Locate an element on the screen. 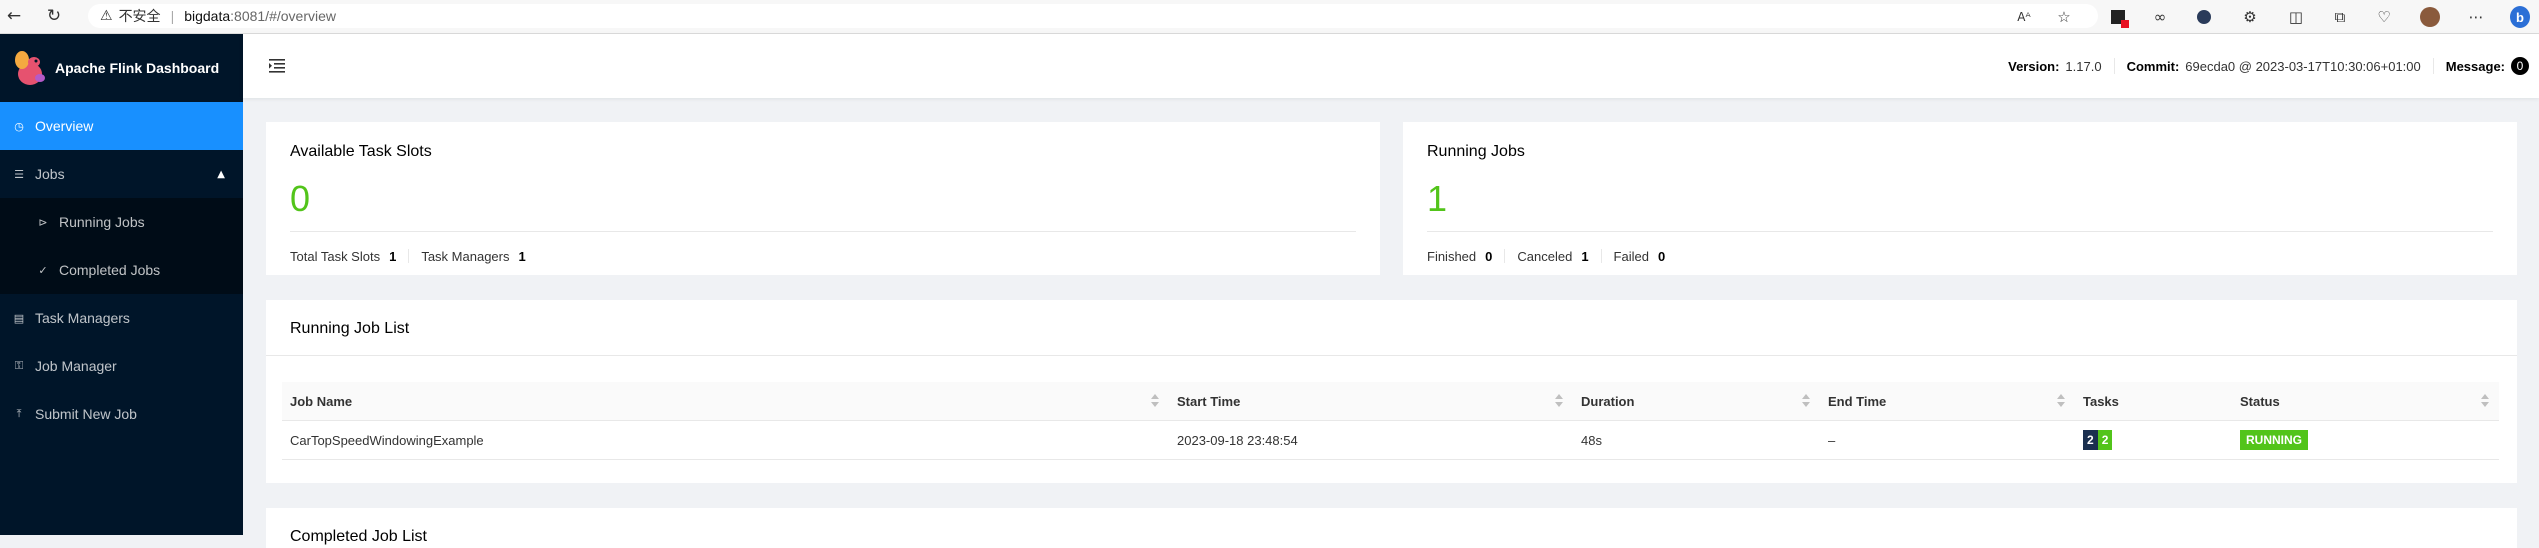  sidebar-item-label: Running Jobs is located at coordinates (102, 222).